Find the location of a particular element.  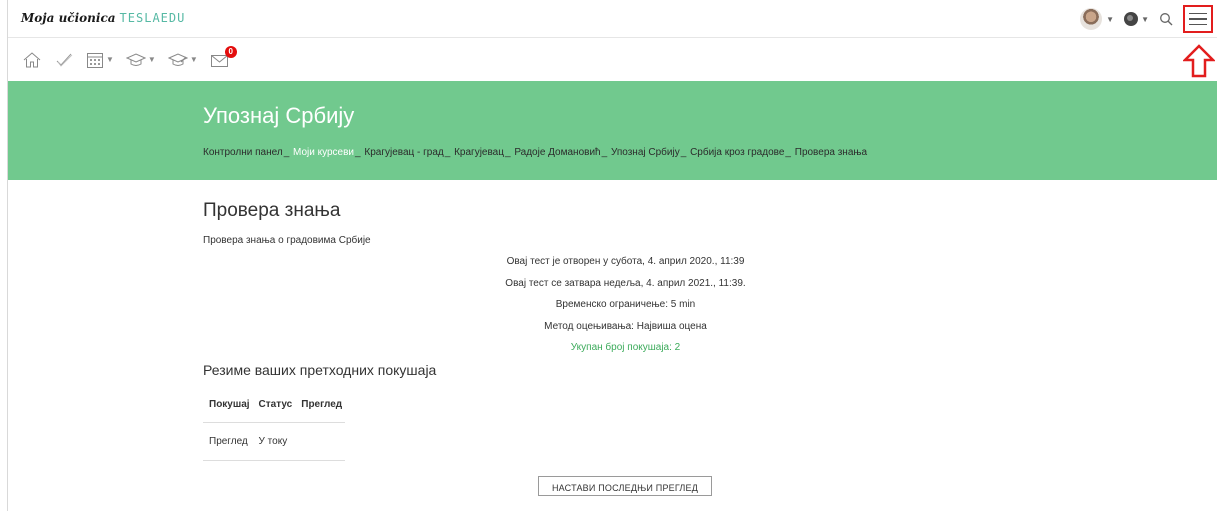

site-logo: Moja učionica TESLAEDU is located at coordinates (103, 18).